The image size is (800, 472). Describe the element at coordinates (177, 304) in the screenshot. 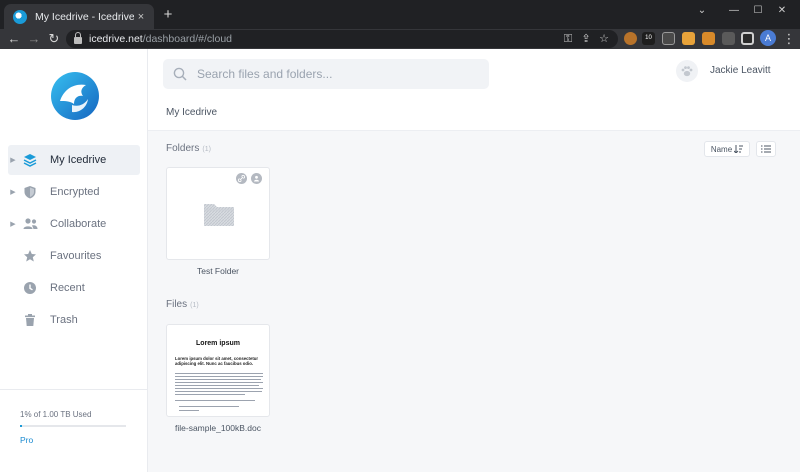

I see `files-title-text: Files` at that location.